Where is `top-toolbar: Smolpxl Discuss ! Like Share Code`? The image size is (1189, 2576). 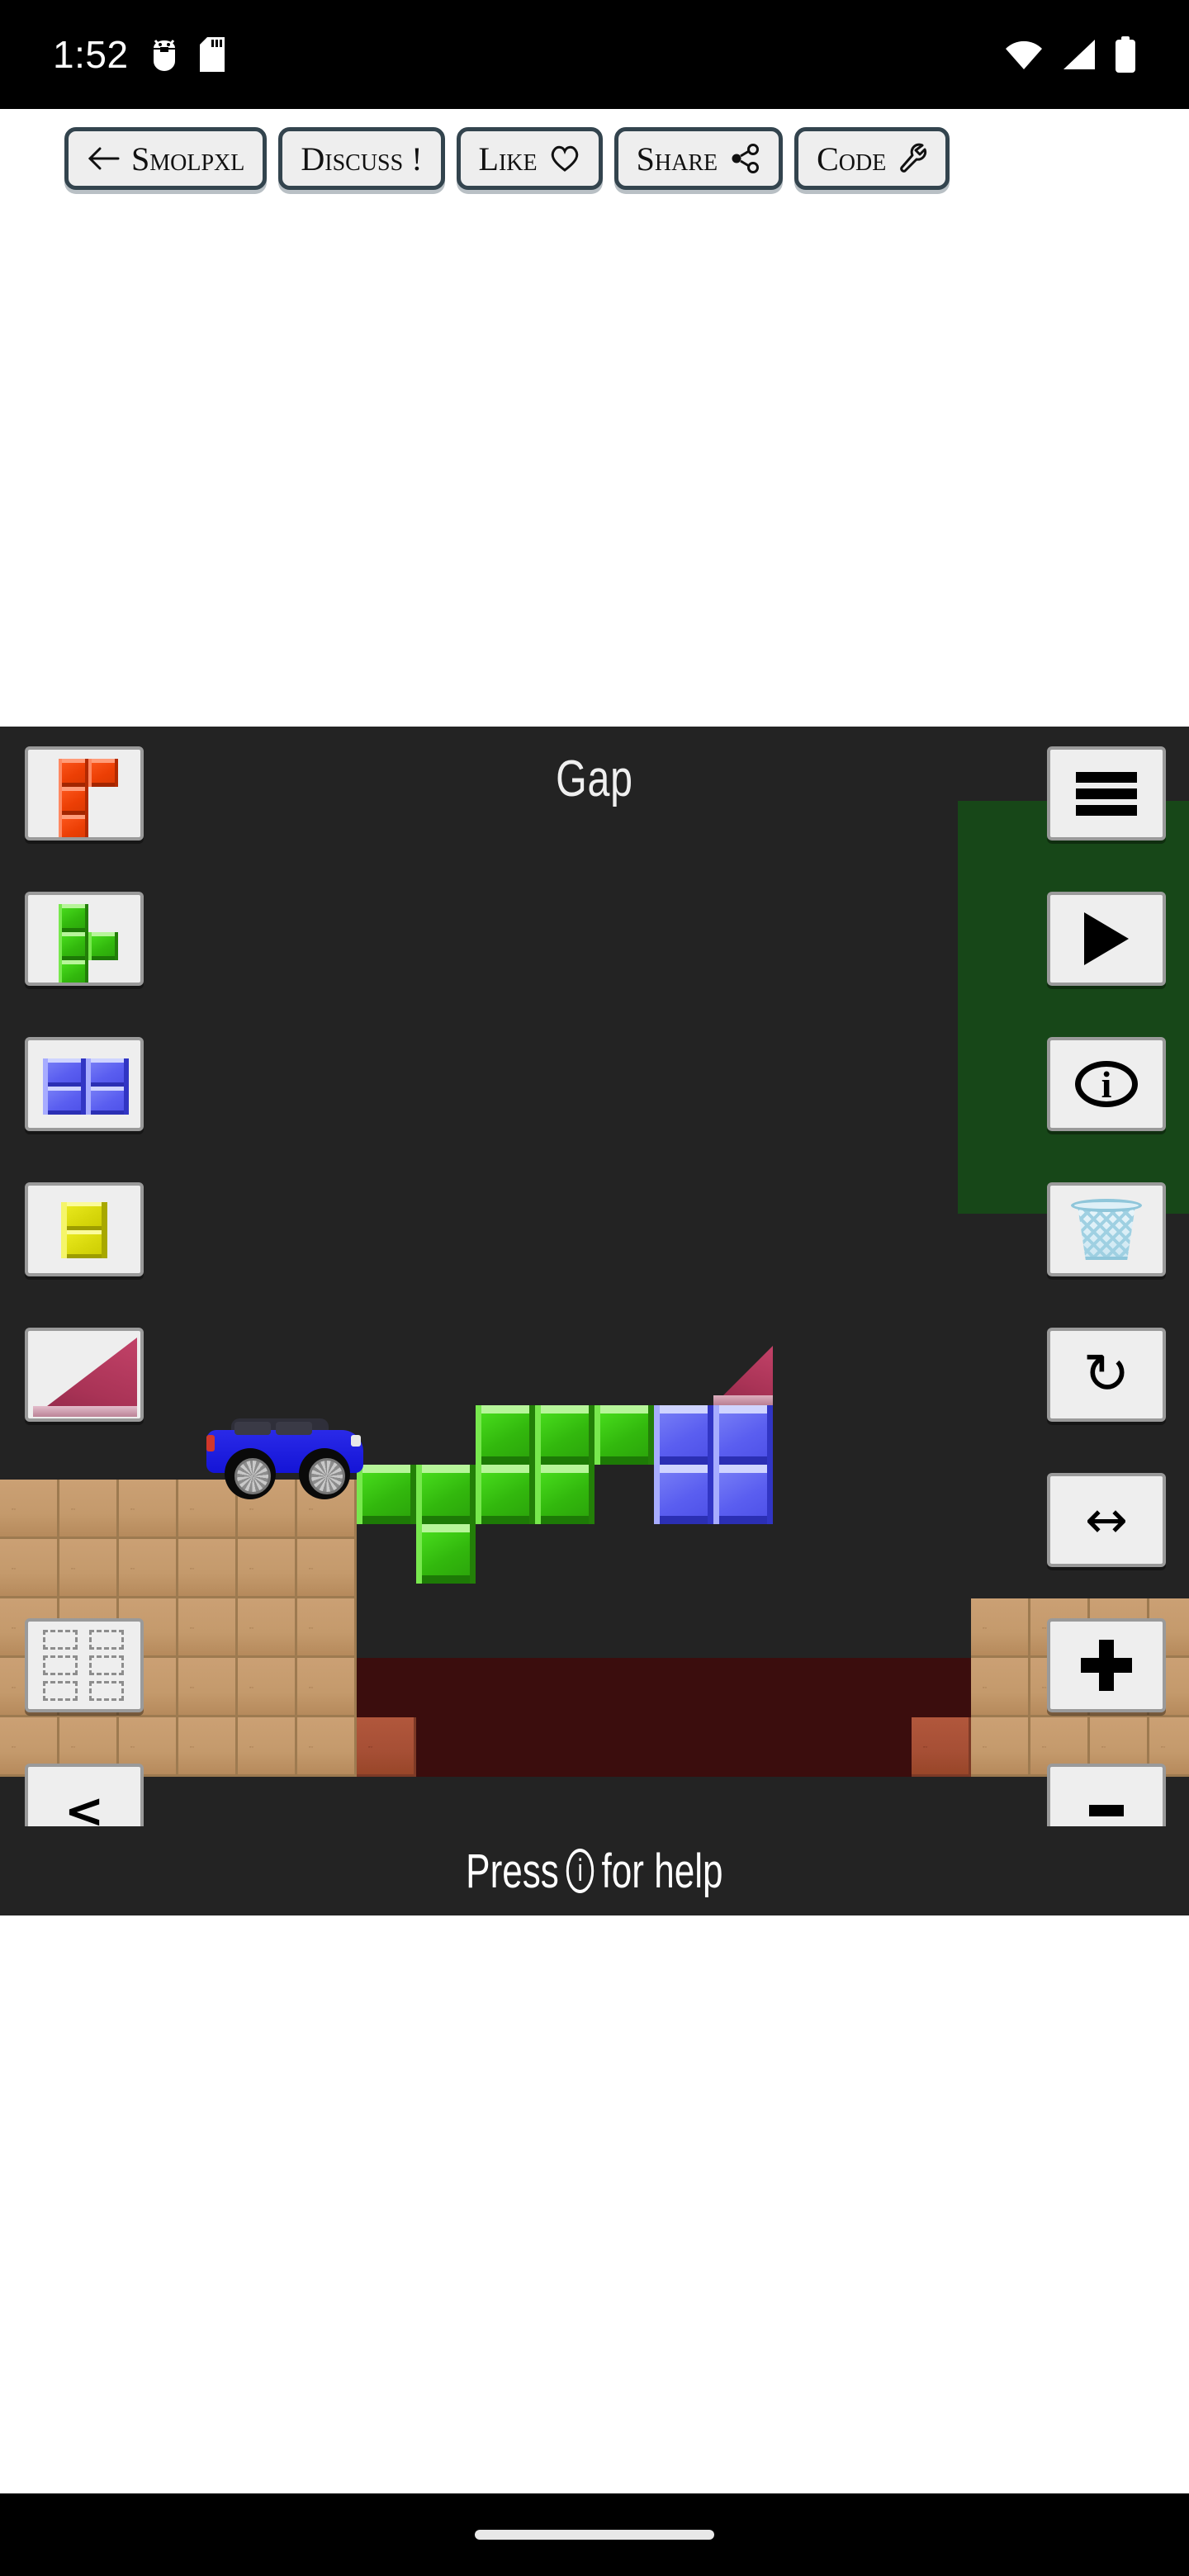 top-toolbar: Smolpxl Discuss ! Like Share Code is located at coordinates (594, 158).